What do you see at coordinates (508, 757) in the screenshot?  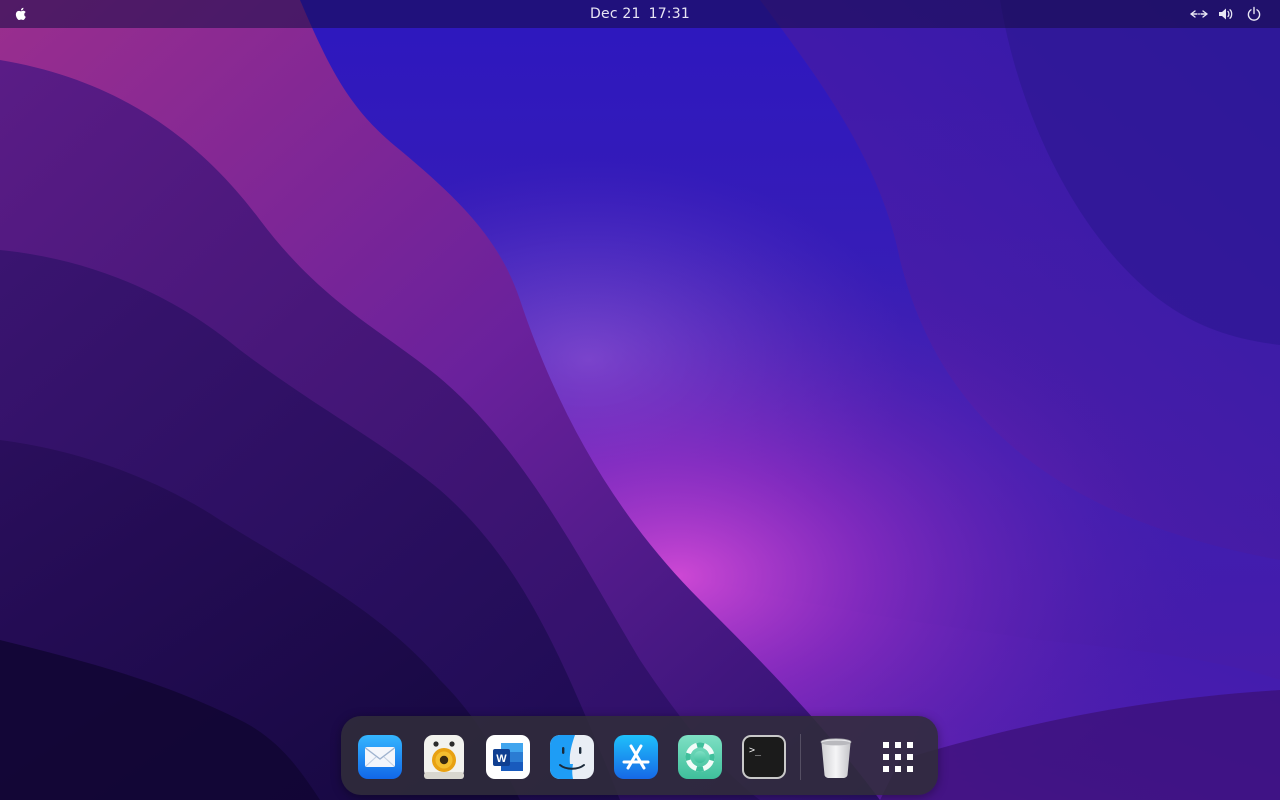 I see `microsoft-word-icon: W` at bounding box center [508, 757].